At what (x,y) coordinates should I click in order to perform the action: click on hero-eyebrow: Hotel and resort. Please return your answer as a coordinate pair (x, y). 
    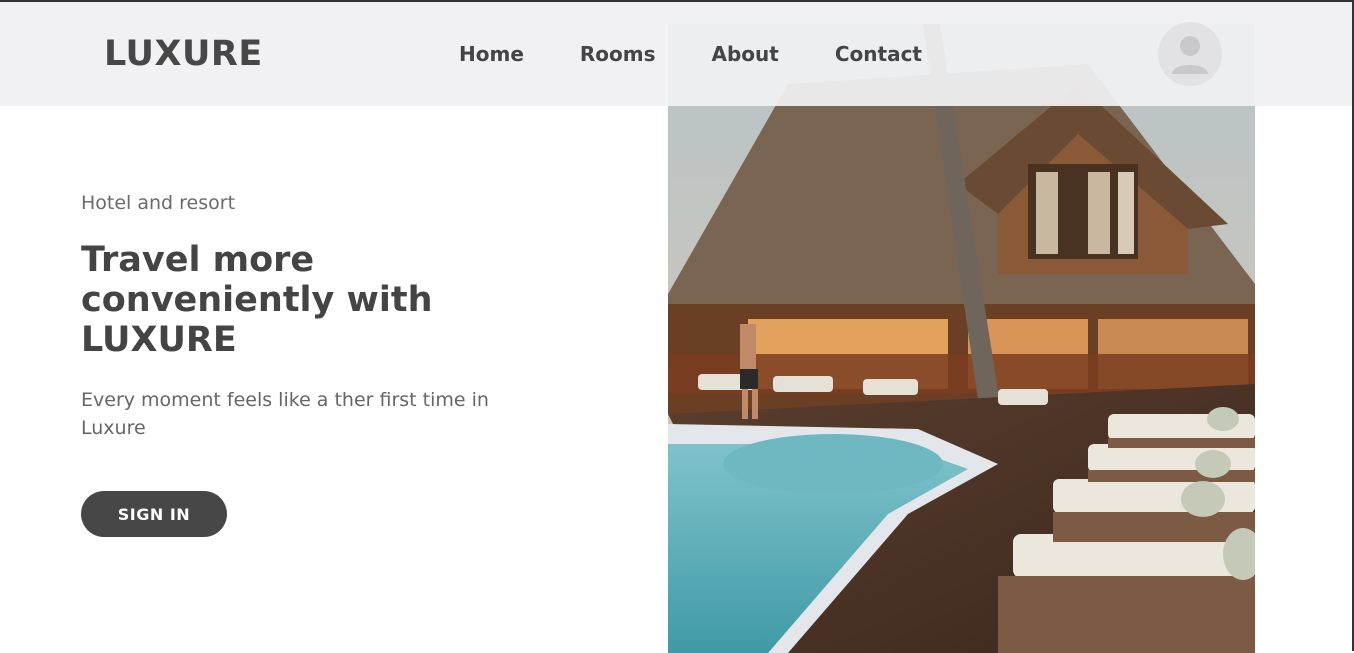
    Looking at the image, I should click on (158, 203).